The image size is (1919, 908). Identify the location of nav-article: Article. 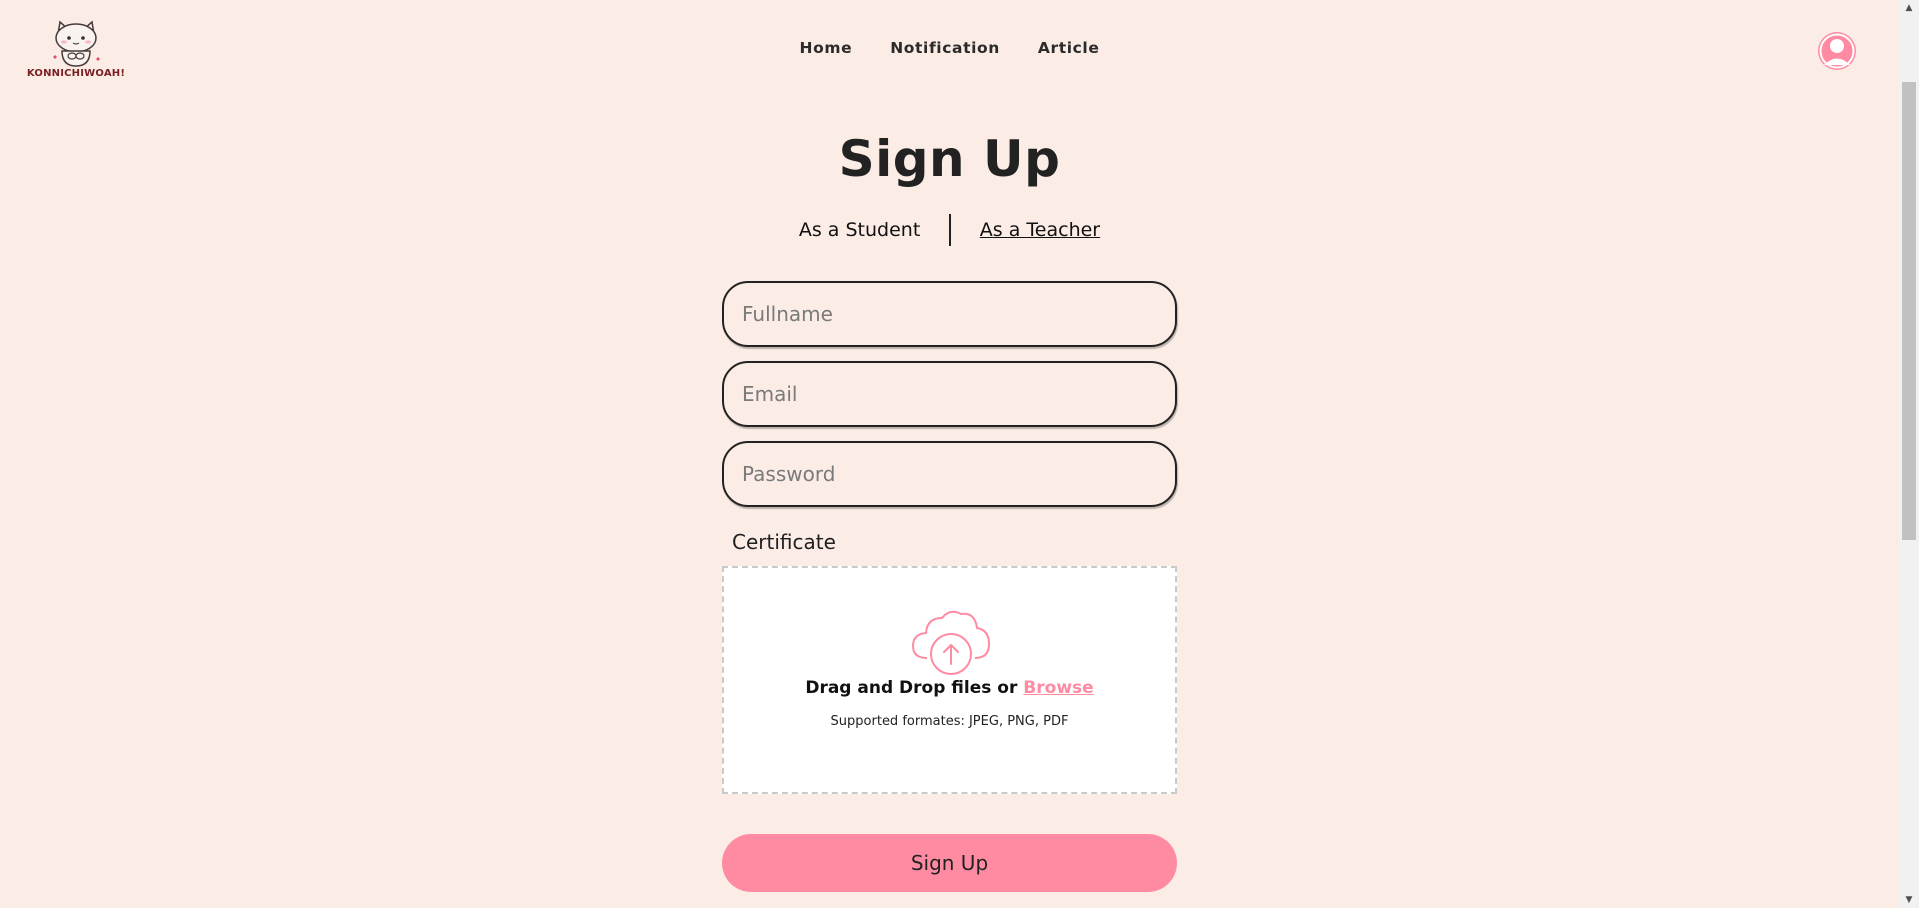
(1069, 48).